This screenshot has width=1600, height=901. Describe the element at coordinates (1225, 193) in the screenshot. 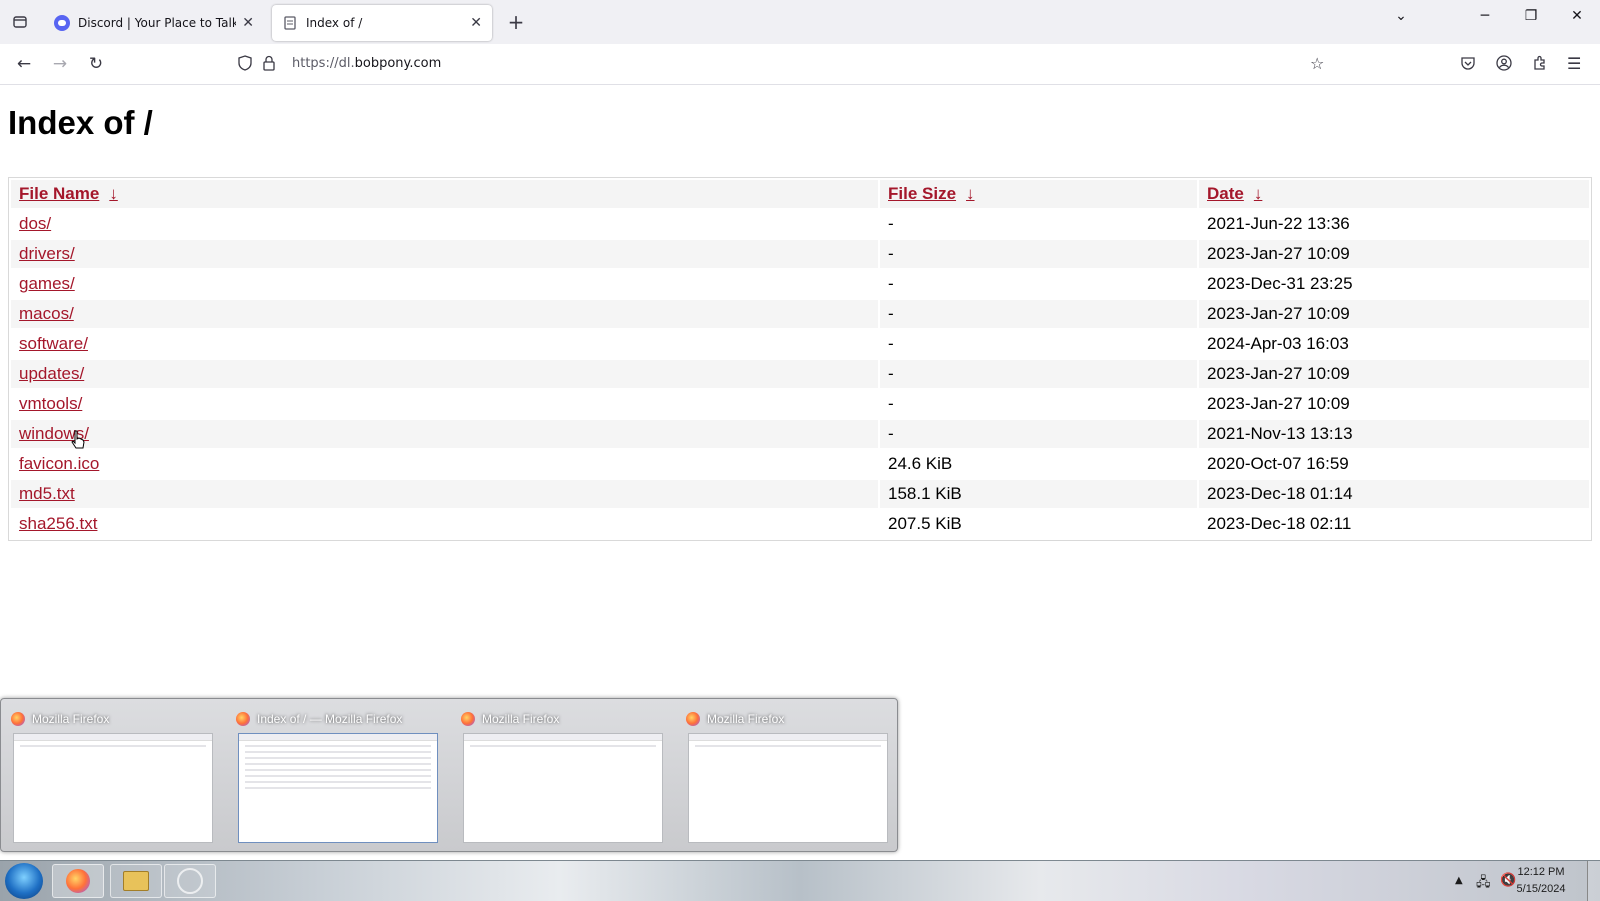

I see `sort-by-date-link: Date` at that location.